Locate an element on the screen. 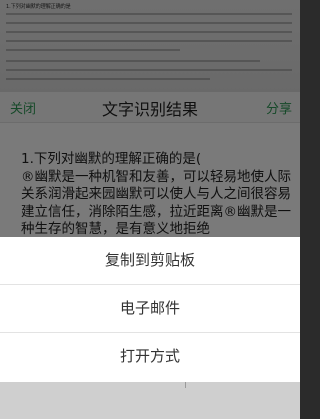  open-with-button: 打开方式 is located at coordinates (150, 356).